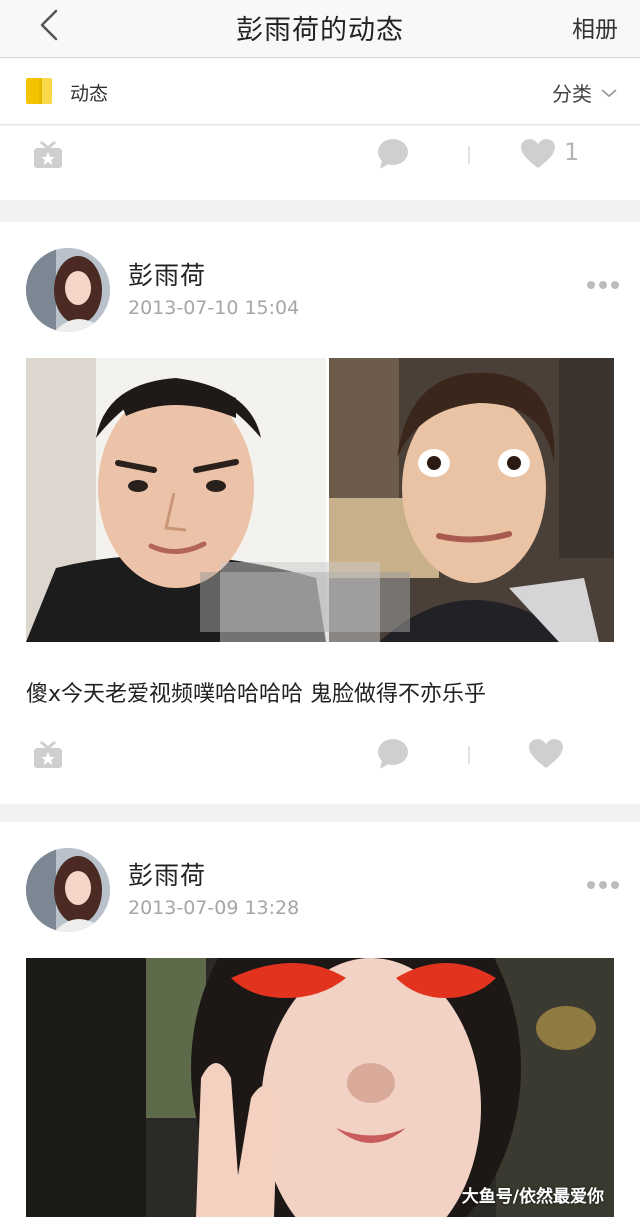 The image size is (640, 1217). Describe the element at coordinates (595, 27) in the screenshot. I see `album-button: 相册` at that location.